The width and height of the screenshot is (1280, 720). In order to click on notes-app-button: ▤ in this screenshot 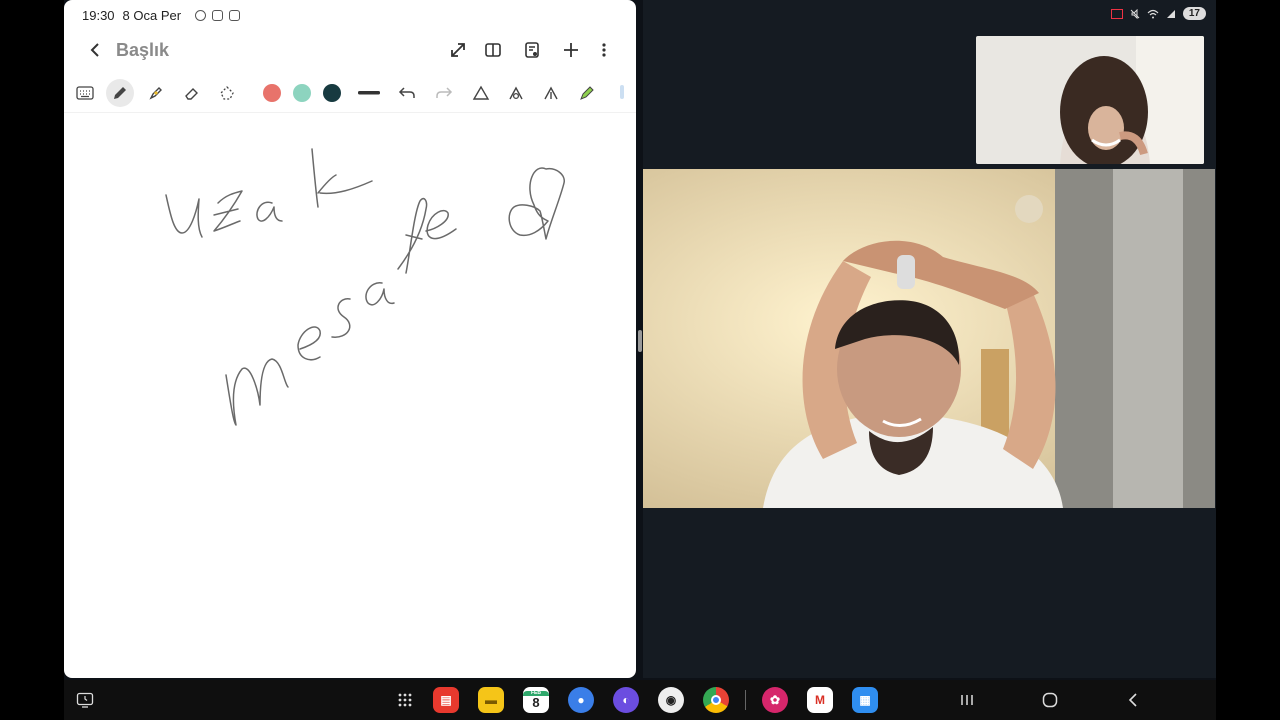, I will do `click(446, 700)`.